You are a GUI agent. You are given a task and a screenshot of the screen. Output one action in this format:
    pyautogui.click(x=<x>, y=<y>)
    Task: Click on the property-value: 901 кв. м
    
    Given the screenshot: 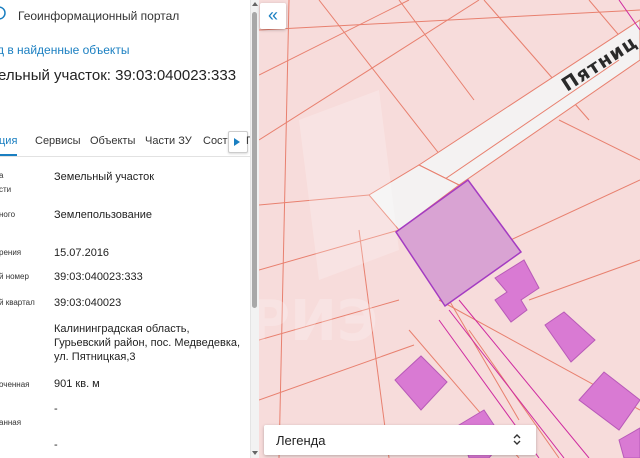 What is the action you would take?
    pyautogui.click(x=77, y=384)
    